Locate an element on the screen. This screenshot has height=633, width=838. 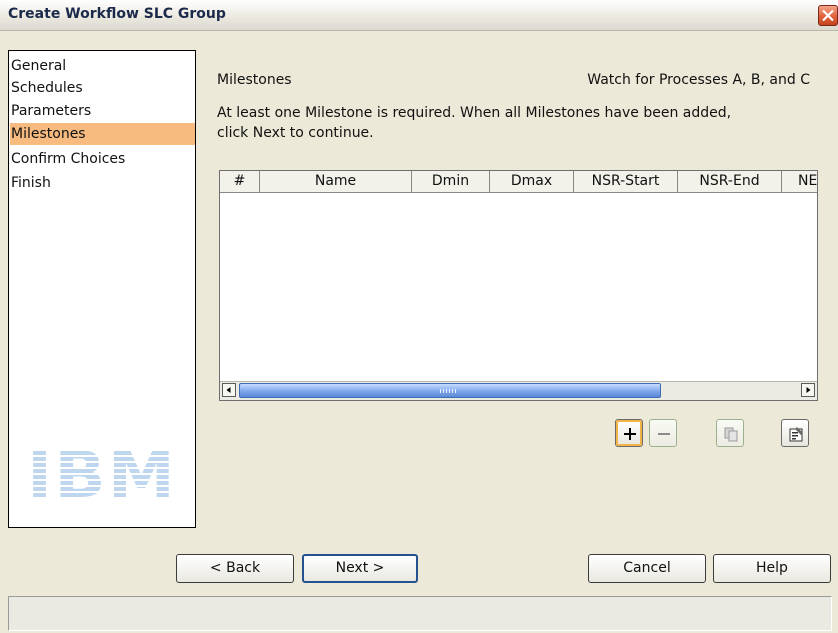
add-milestone-button is located at coordinates (629, 433).